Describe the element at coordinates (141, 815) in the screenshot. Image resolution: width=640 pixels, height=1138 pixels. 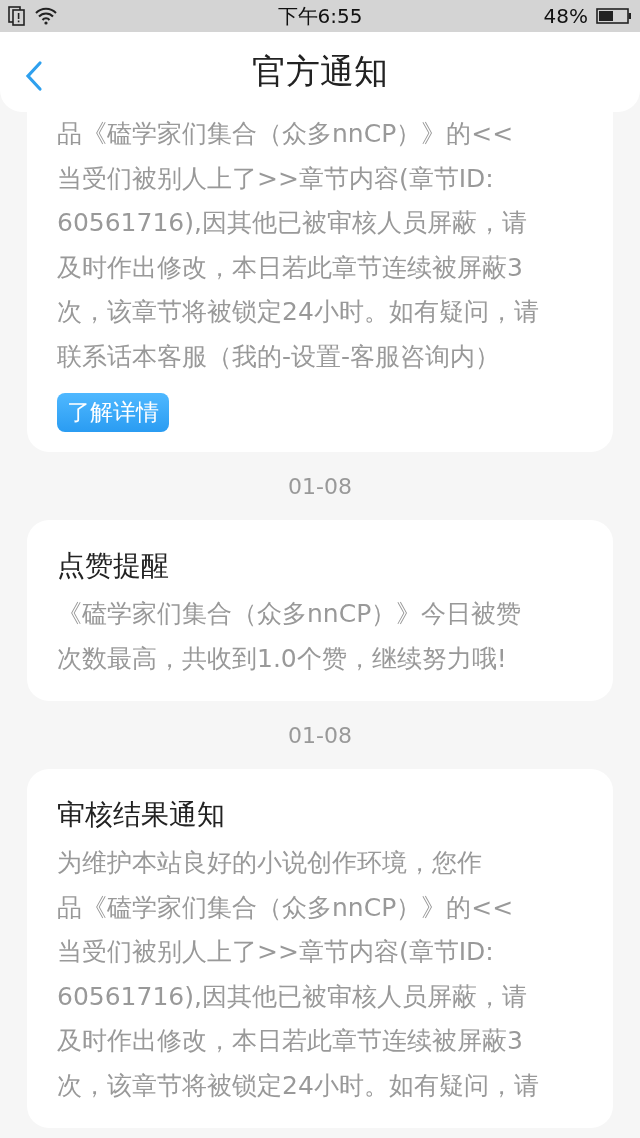
I see `notice-title: 审核结果通知` at that location.